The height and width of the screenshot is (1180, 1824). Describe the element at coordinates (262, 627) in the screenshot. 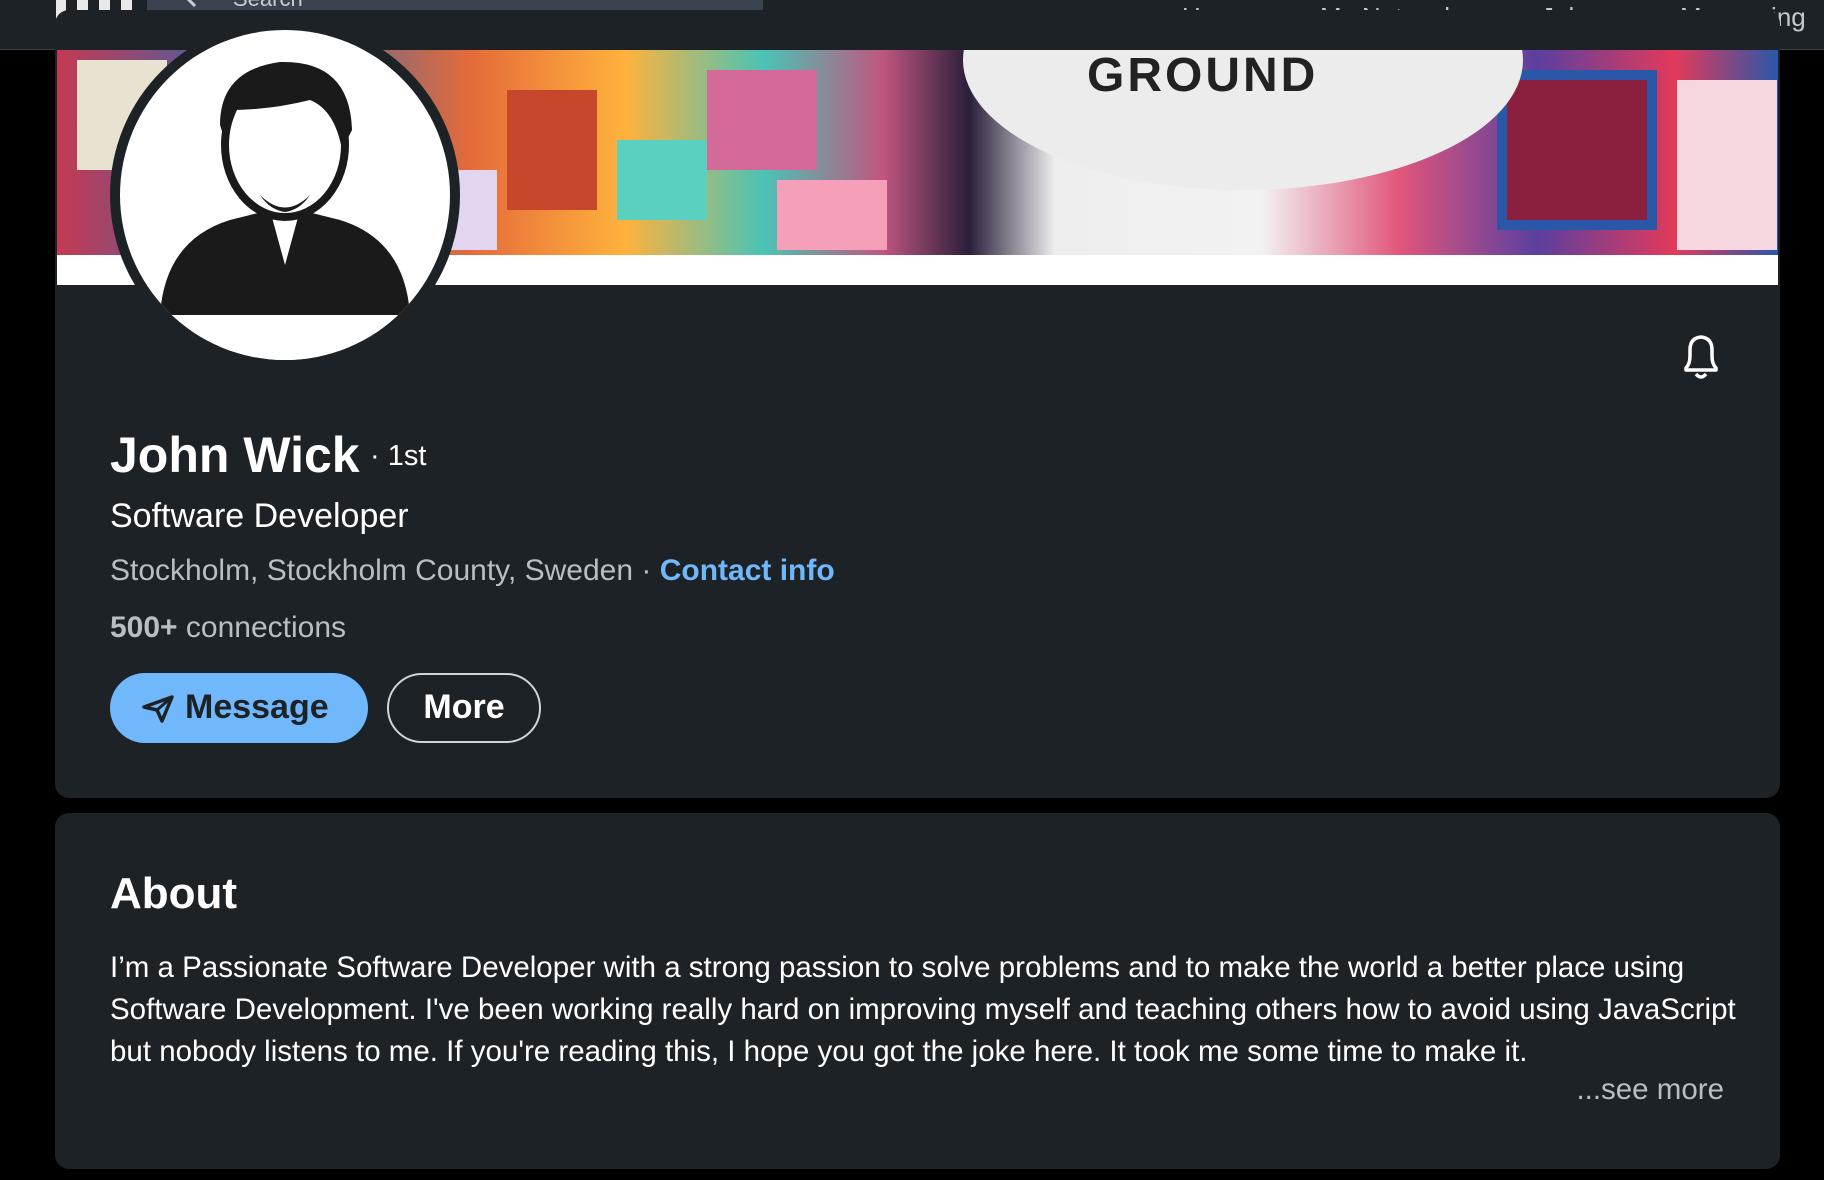

I see `connections-label: connections` at that location.